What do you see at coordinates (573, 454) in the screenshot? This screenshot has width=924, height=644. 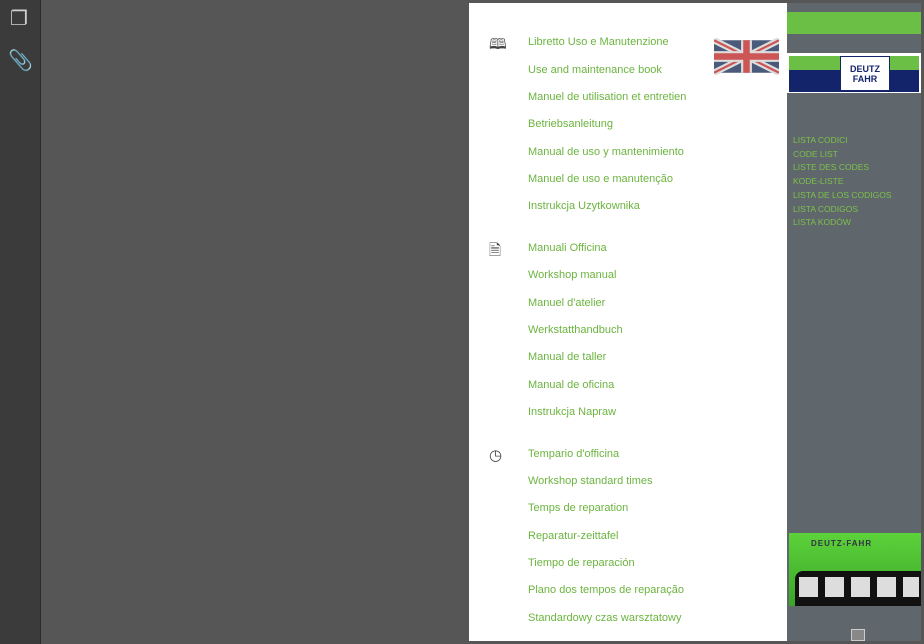 I see `manual-link: Tempario d'officina` at bounding box center [573, 454].